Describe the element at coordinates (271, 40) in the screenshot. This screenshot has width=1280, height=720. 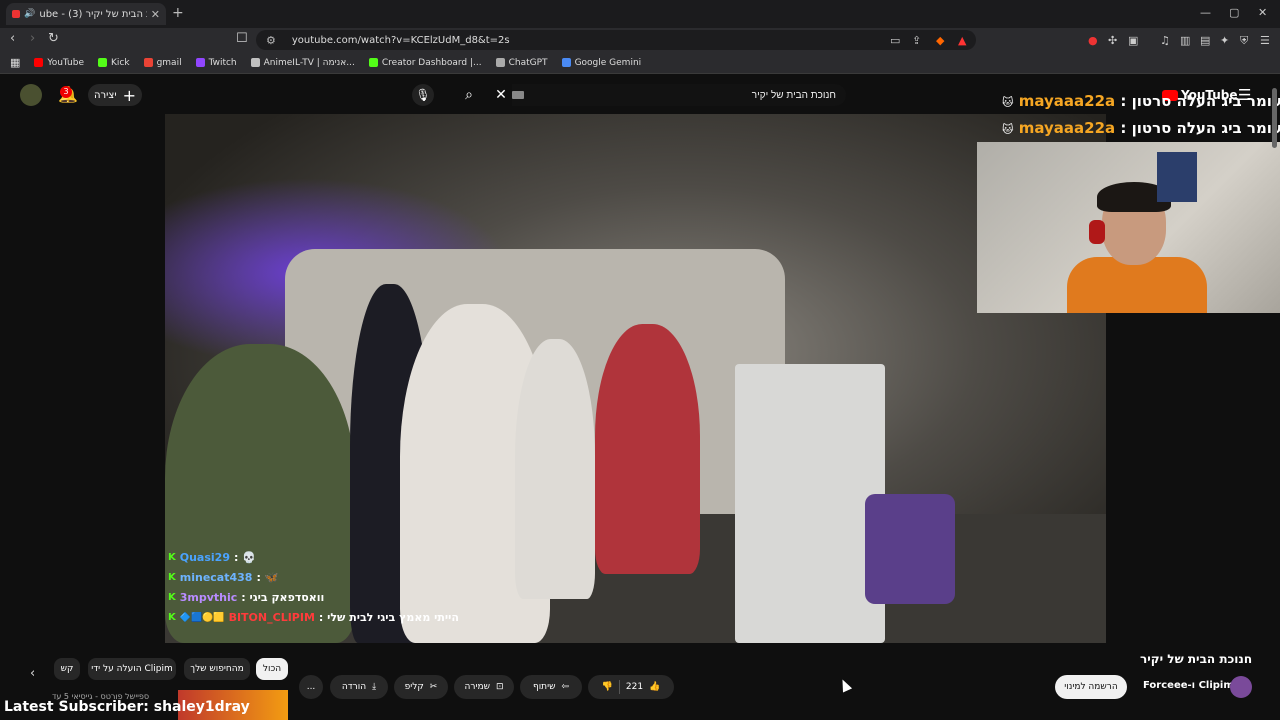
I see `site-info-icon: ⚙` at that location.